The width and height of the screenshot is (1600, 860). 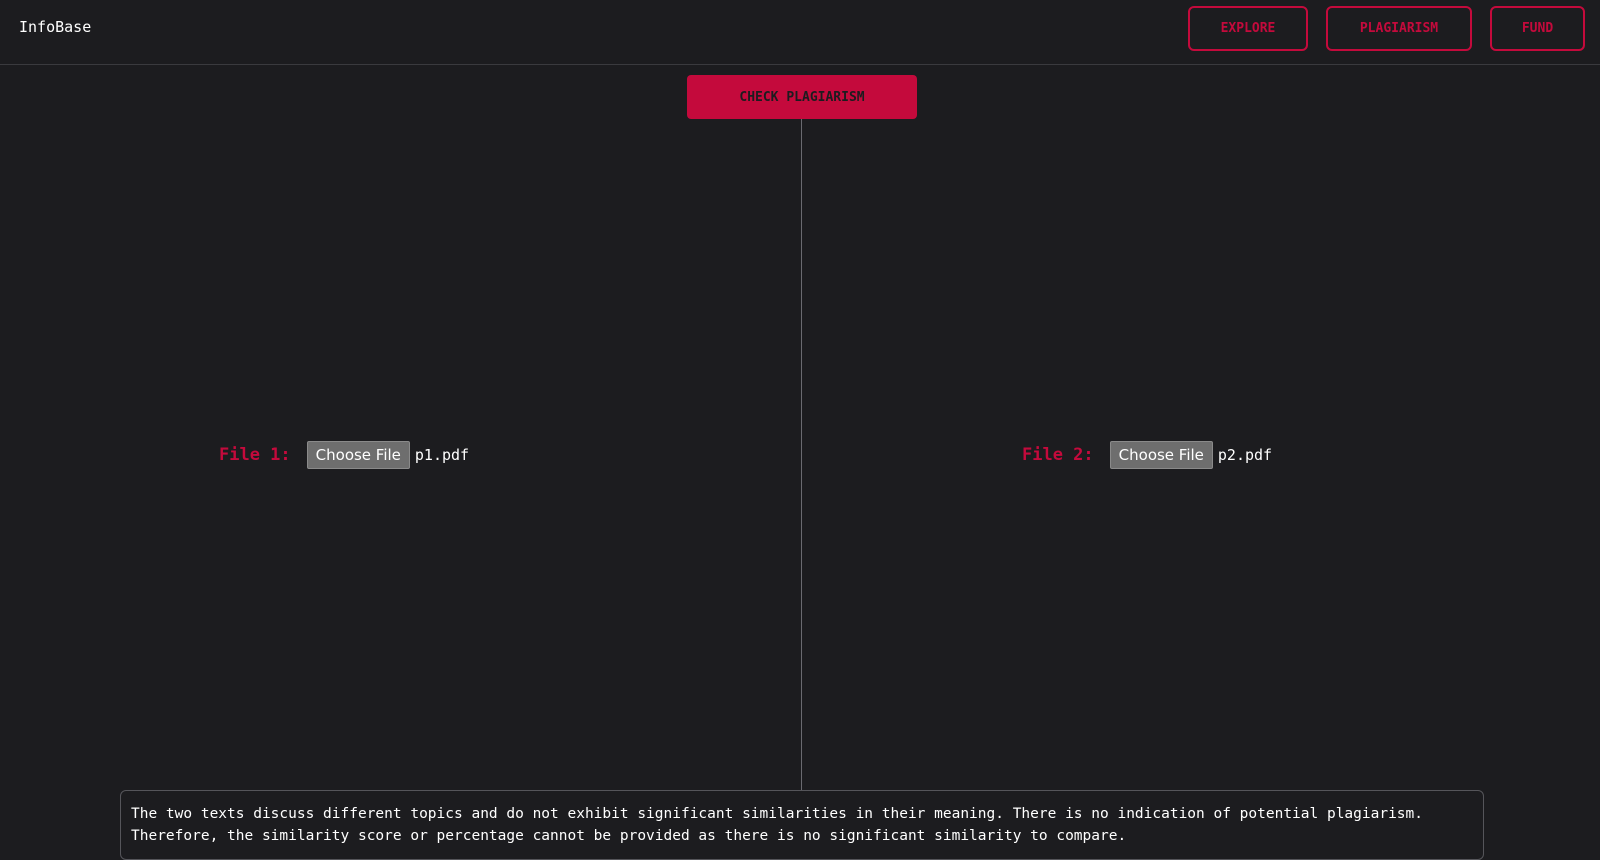 I want to click on file-1-row: File 1: Choose File p1.pdf, so click(x=344, y=455).